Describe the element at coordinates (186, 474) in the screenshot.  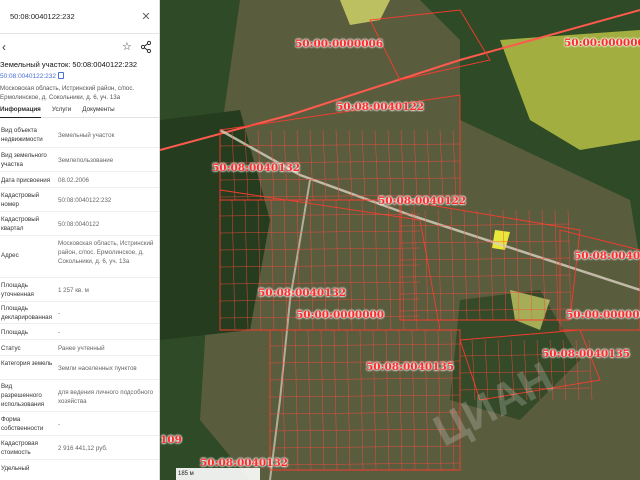
I see `map-scale-label: 185 м` at that location.